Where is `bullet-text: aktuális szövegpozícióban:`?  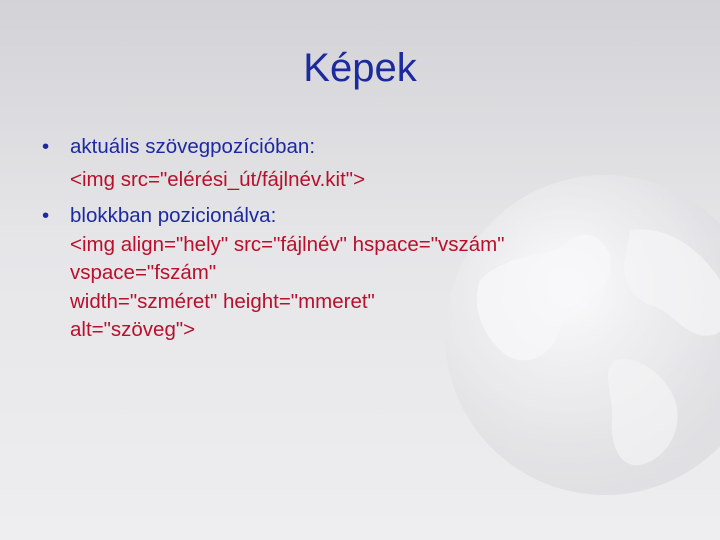 bullet-text: aktuális szövegpozícióban: is located at coordinates (193, 146).